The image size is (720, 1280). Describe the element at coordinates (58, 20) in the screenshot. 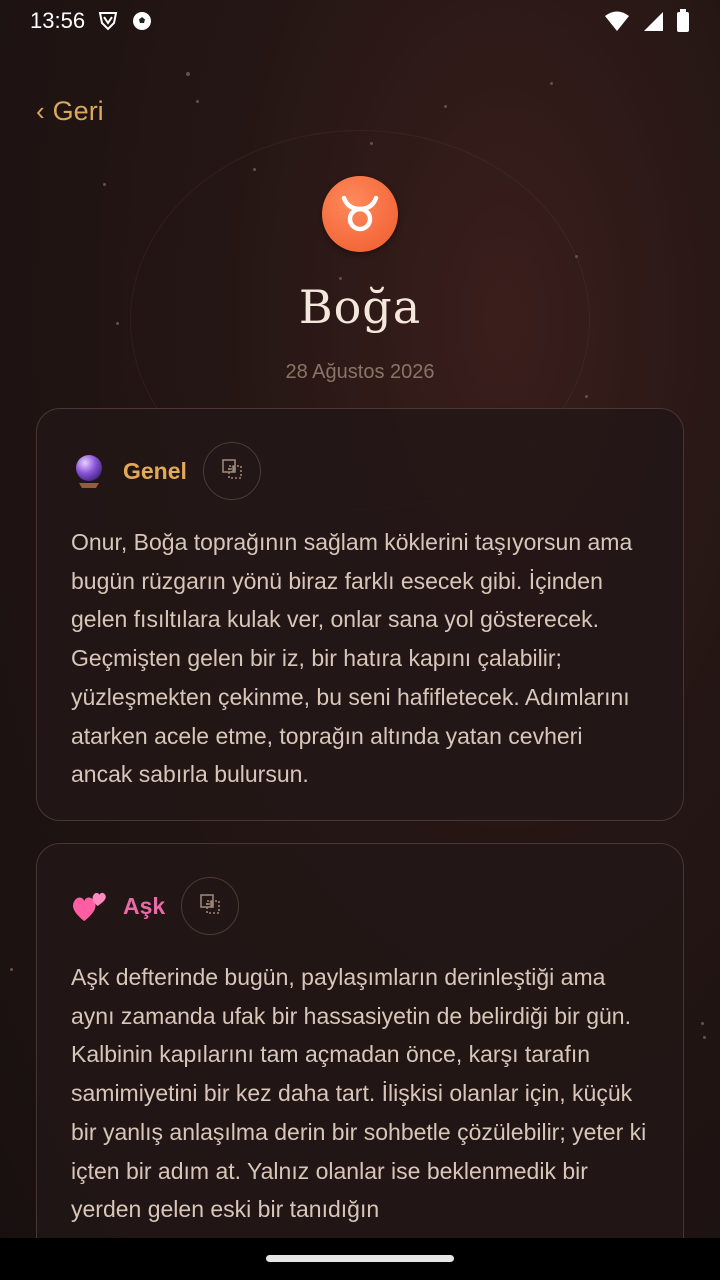

I see `status-time: 13:56` at that location.